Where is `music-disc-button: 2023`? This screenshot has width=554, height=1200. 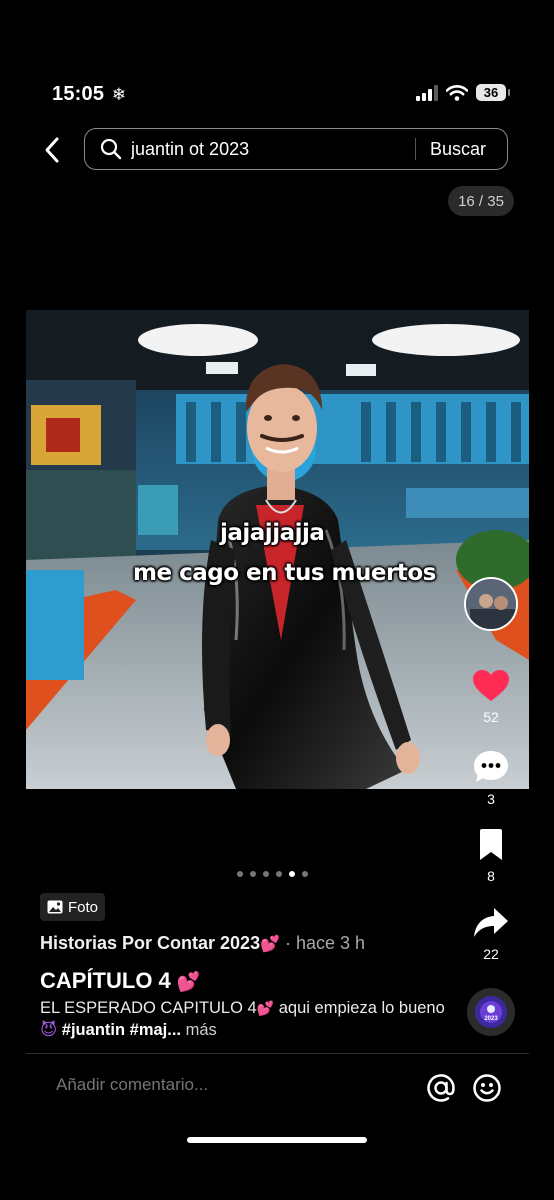
music-disc-button: 2023 is located at coordinates (491, 1012).